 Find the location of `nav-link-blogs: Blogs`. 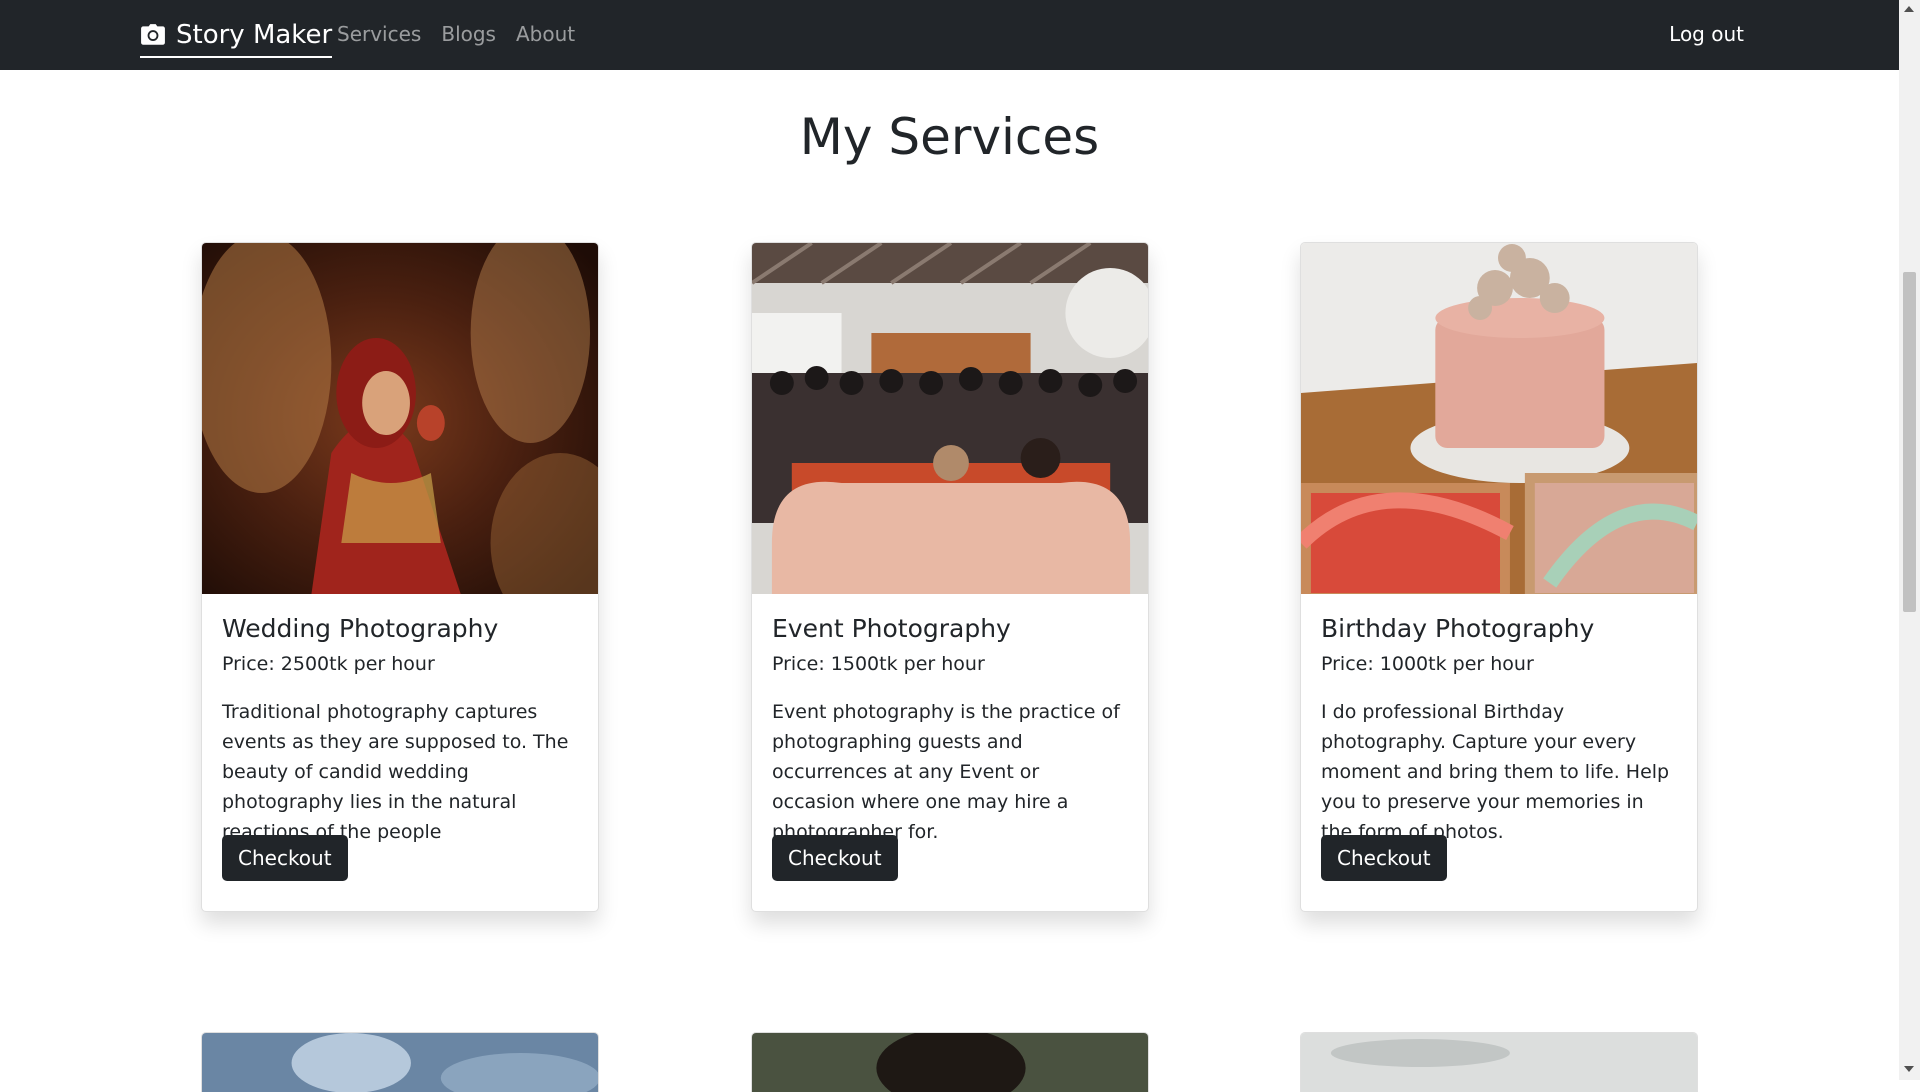

nav-link-blogs: Blogs is located at coordinates (468, 34).